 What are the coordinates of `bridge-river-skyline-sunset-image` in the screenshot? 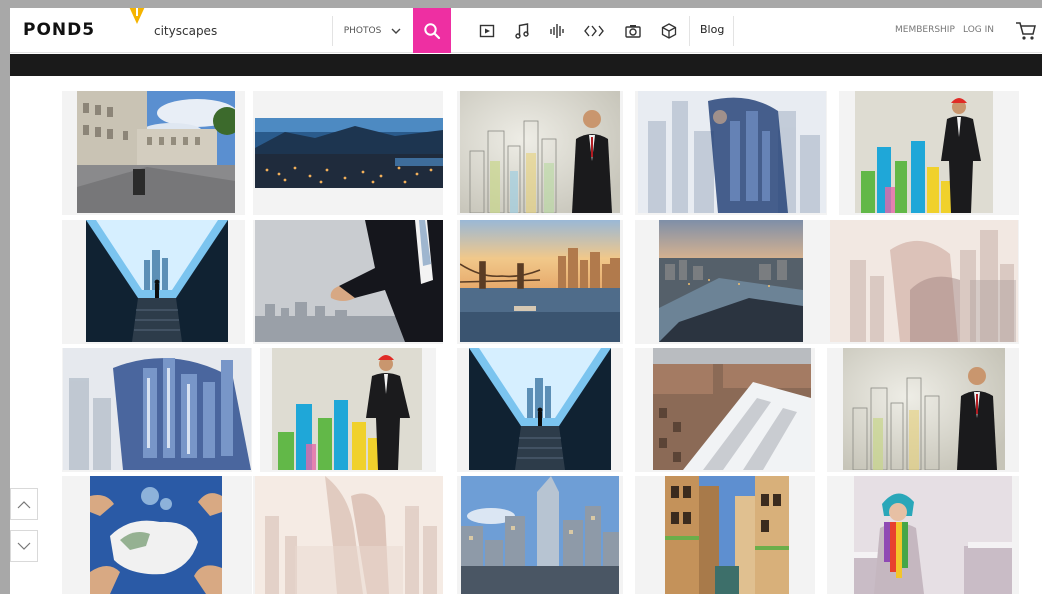 It's located at (540, 281).